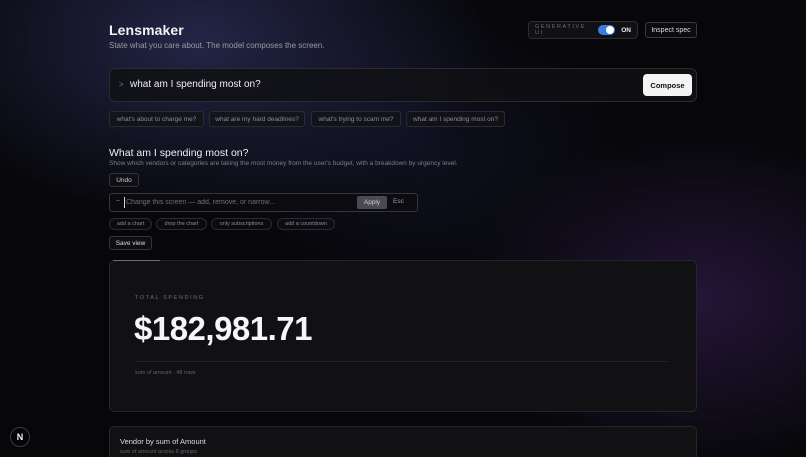  I want to click on suggestion-chip: what am I spending most on?, so click(455, 119).